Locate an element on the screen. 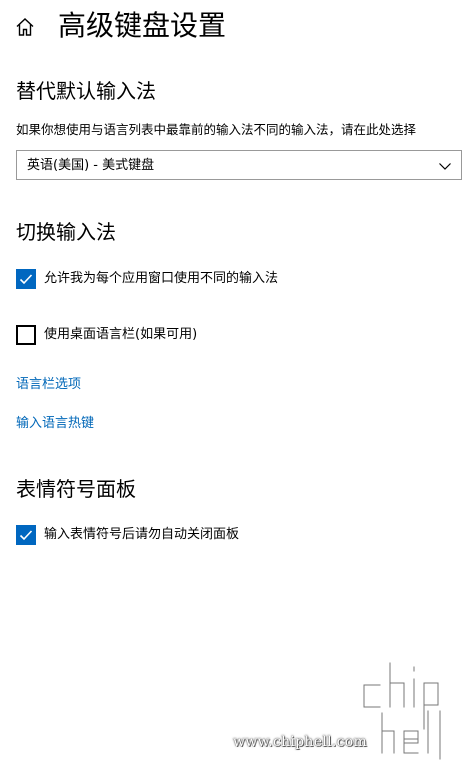 Image resolution: width=467 pixels, height=778 pixels. override-description: 如果你想使用与语言列表中最靠前的输入法不同的输入法，请在此处选择 is located at coordinates (216, 129).